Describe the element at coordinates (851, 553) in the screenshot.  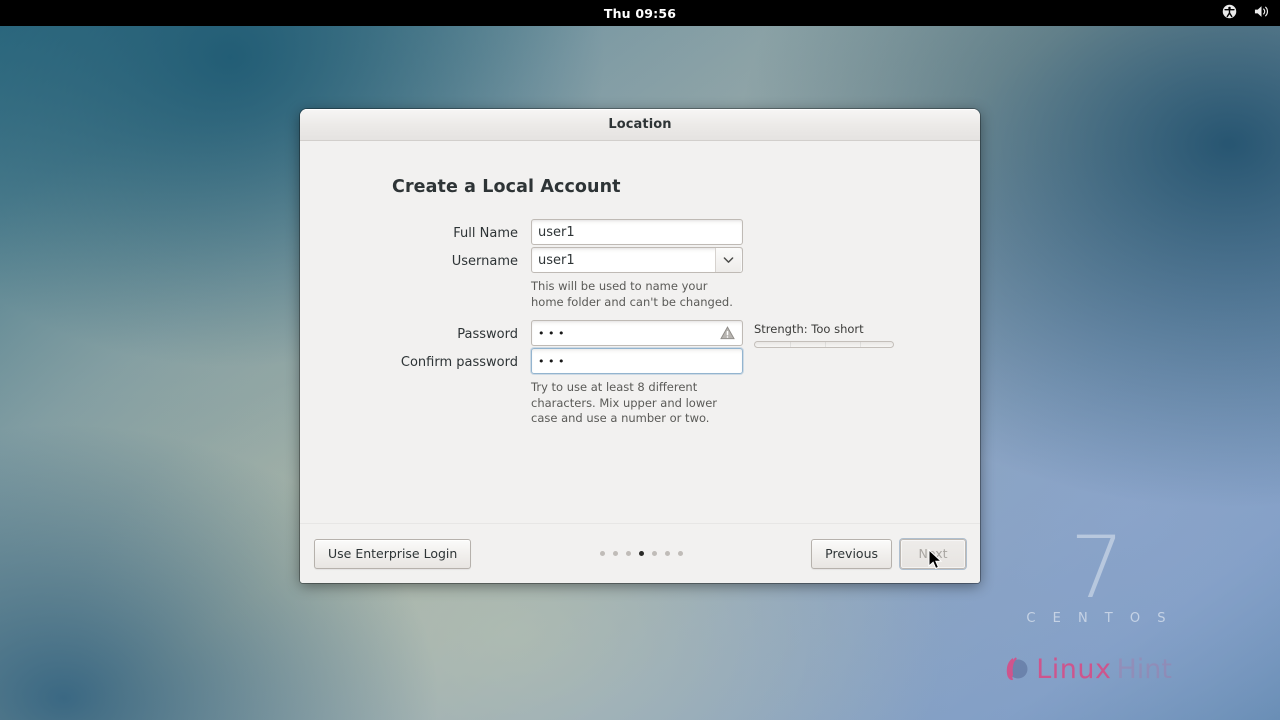
I see `previous-button: Previous` at that location.